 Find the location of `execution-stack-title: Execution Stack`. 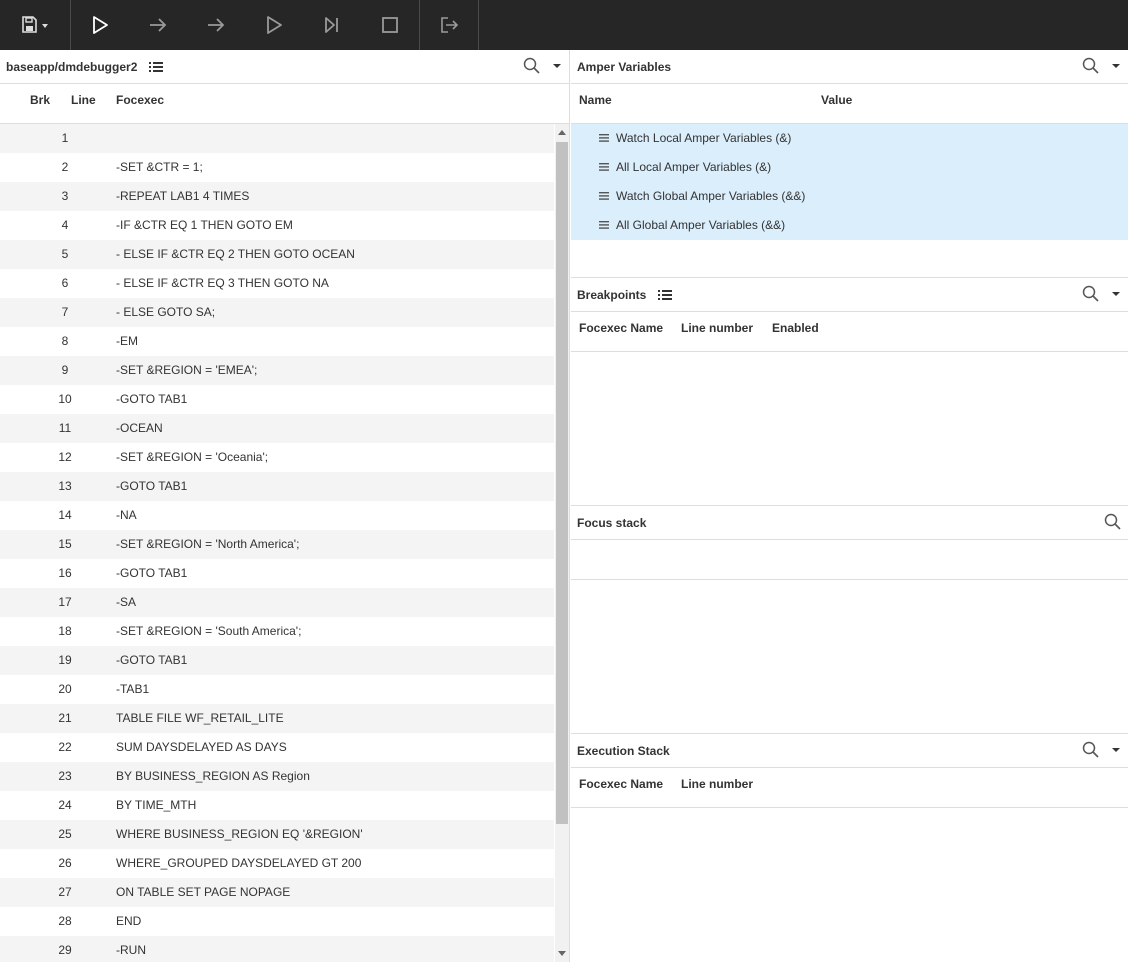

execution-stack-title: Execution Stack is located at coordinates (623, 750).